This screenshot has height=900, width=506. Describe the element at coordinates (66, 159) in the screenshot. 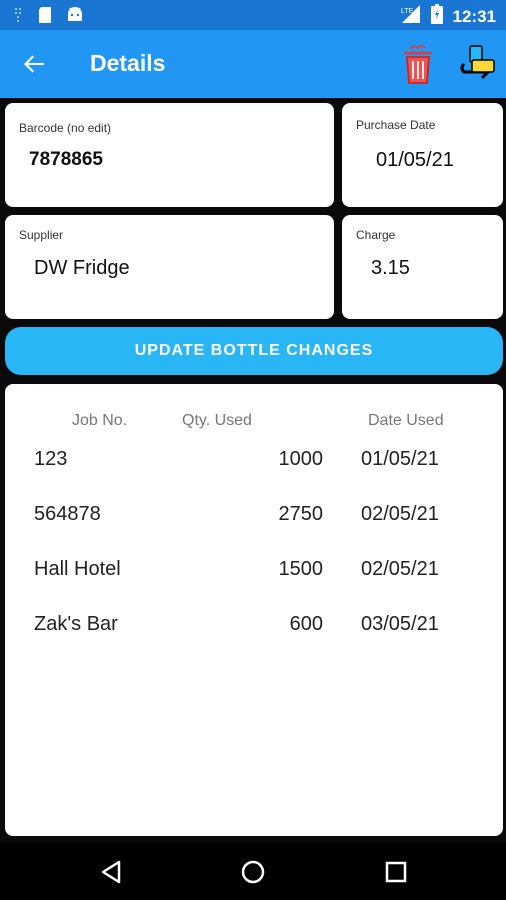

I see `barcode-value: 7878865` at that location.